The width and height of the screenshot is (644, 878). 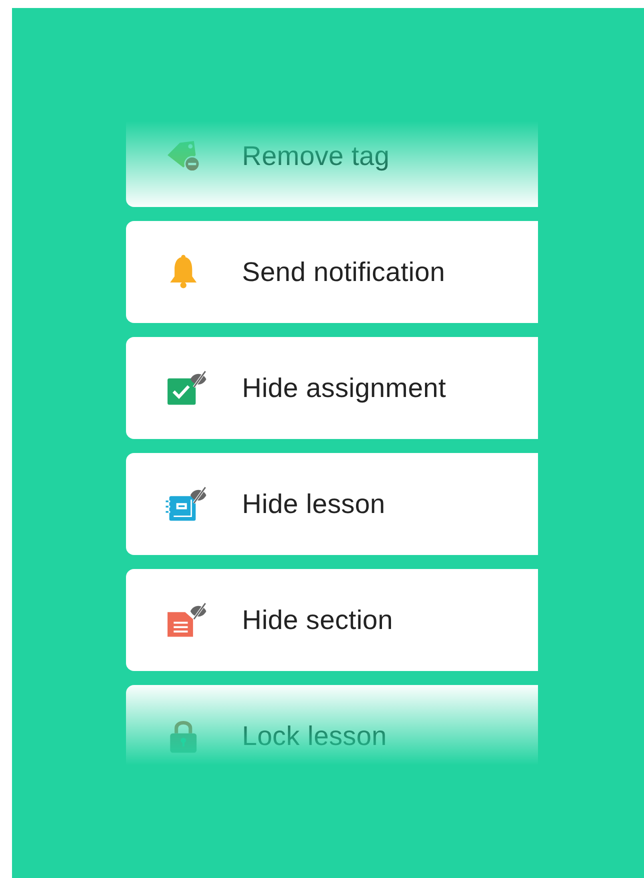 I want to click on action-button: Hide assignment, so click(x=332, y=388).